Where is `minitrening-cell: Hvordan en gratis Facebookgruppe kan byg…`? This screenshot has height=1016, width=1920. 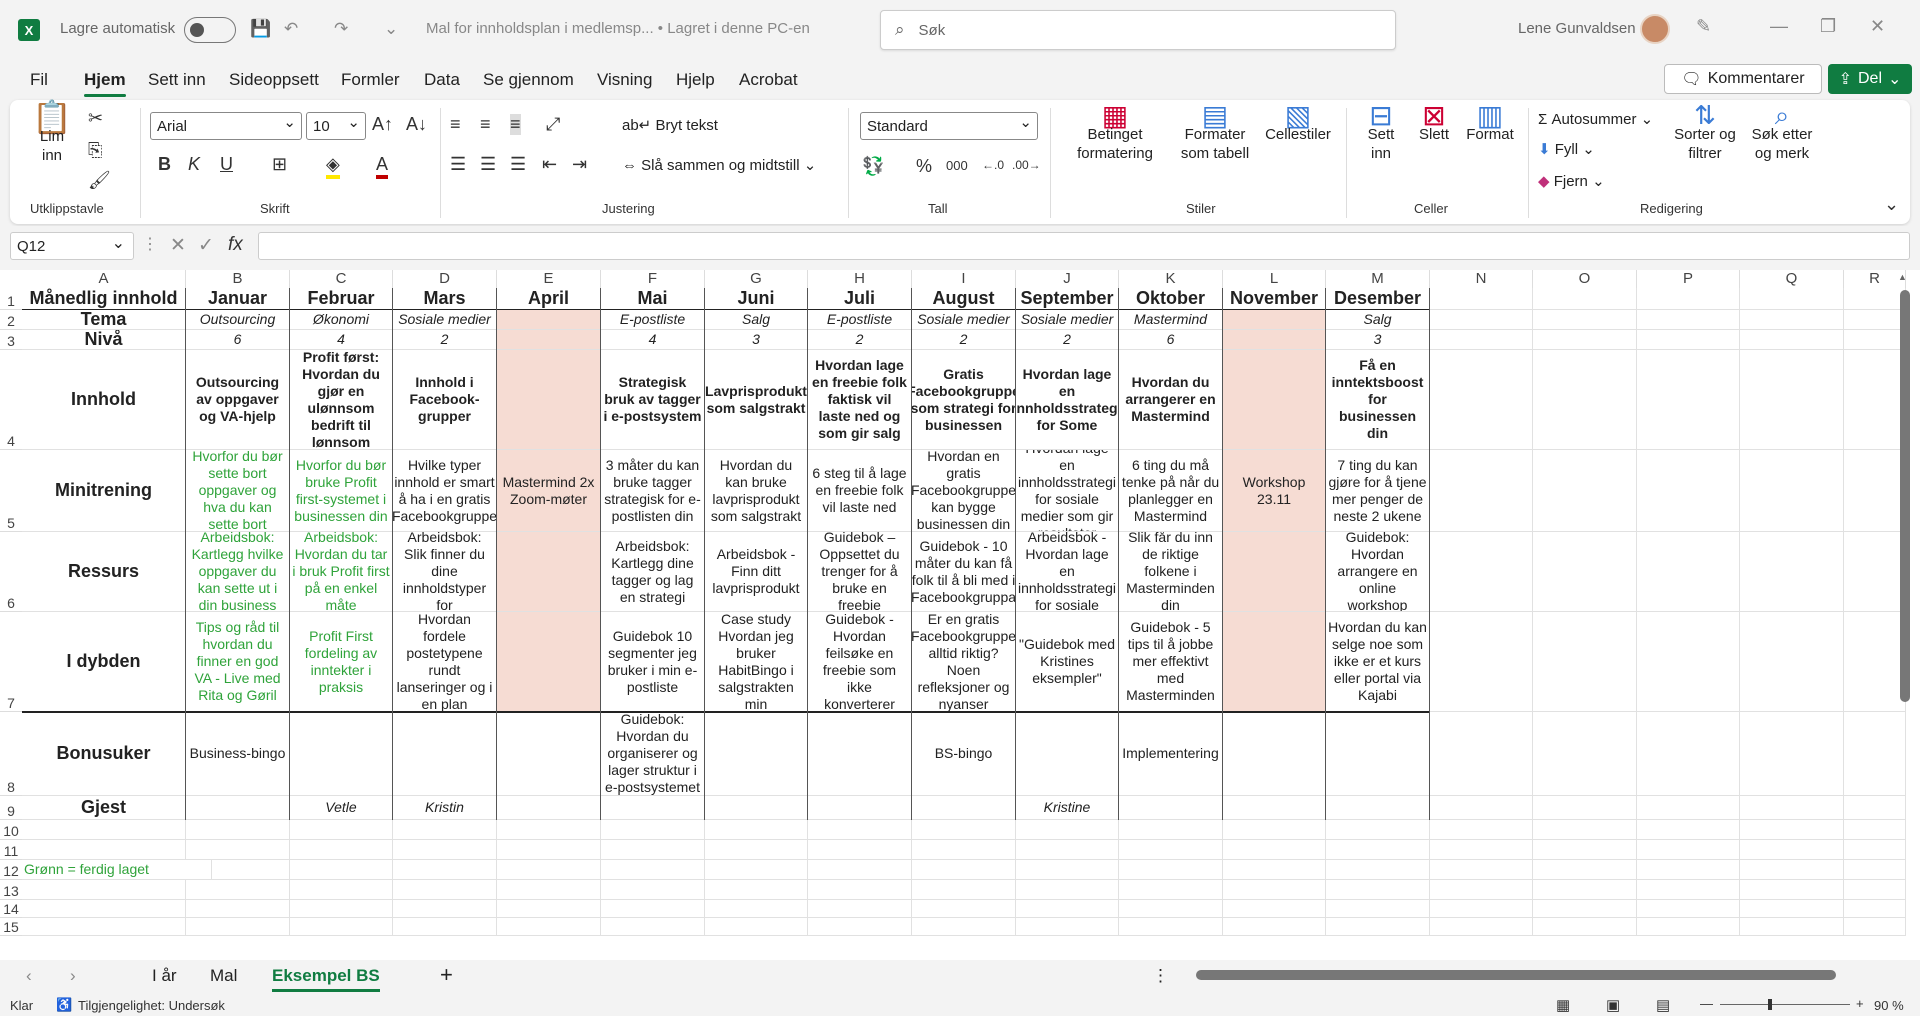 minitrening-cell: Hvordan en gratis Facebookgruppe kan byg… is located at coordinates (964, 491).